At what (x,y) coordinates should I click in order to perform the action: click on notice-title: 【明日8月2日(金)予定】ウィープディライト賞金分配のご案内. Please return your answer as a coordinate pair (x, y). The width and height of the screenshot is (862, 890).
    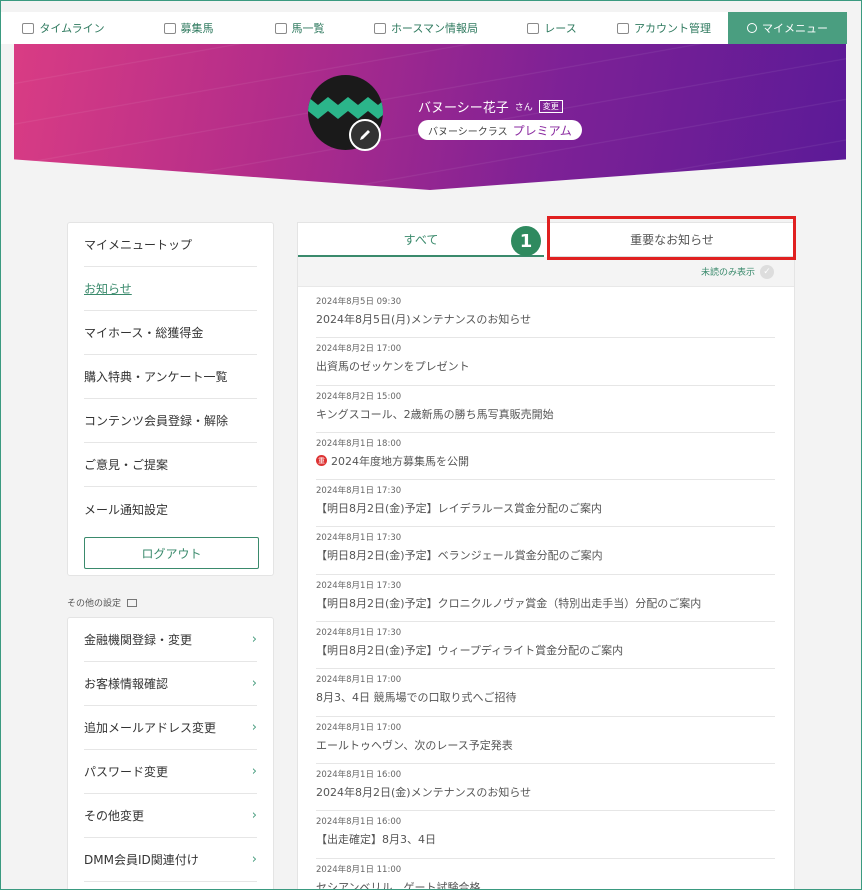
    Looking at the image, I should click on (470, 651).